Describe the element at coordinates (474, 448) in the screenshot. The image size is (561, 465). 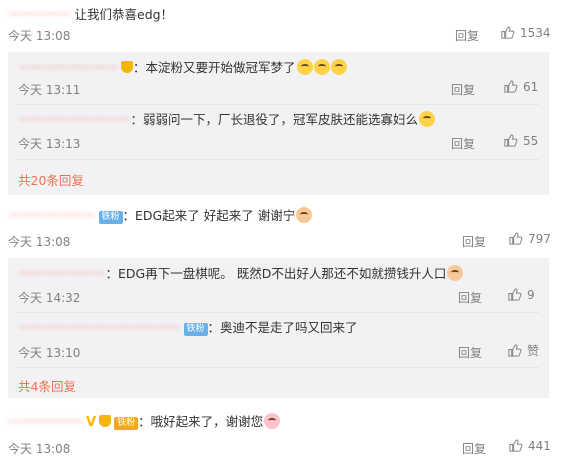
I see `comment-3-reply-button: 回复` at that location.